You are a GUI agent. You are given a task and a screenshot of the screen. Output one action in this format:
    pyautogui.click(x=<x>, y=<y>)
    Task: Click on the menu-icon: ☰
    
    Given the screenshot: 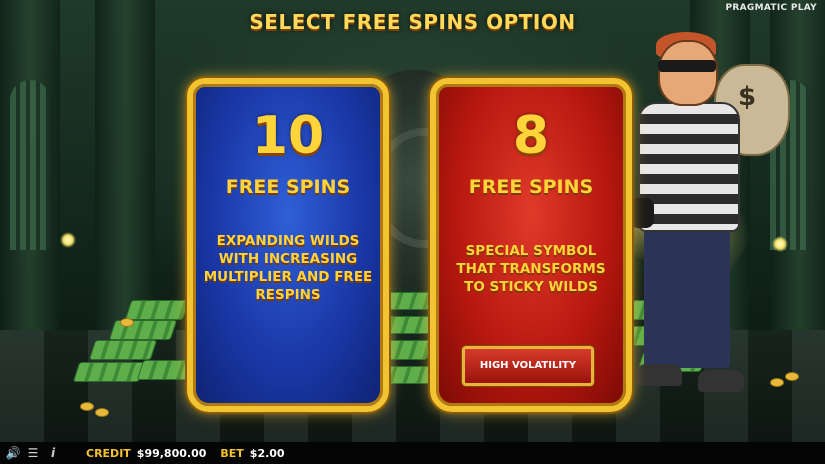 What is the action you would take?
    pyautogui.click(x=33, y=453)
    